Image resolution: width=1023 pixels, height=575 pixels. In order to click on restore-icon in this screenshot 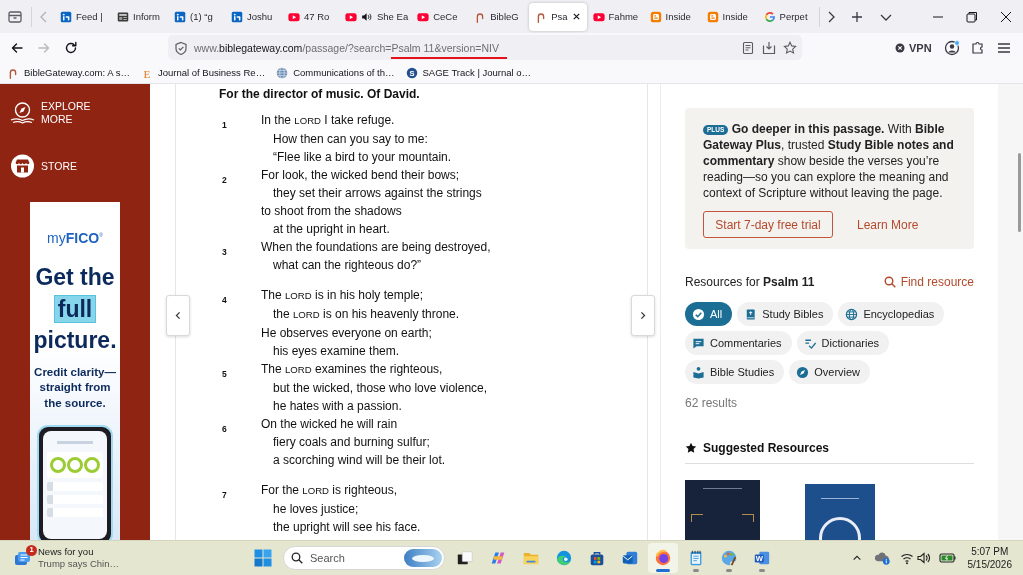, I will do `click(972, 16)`.